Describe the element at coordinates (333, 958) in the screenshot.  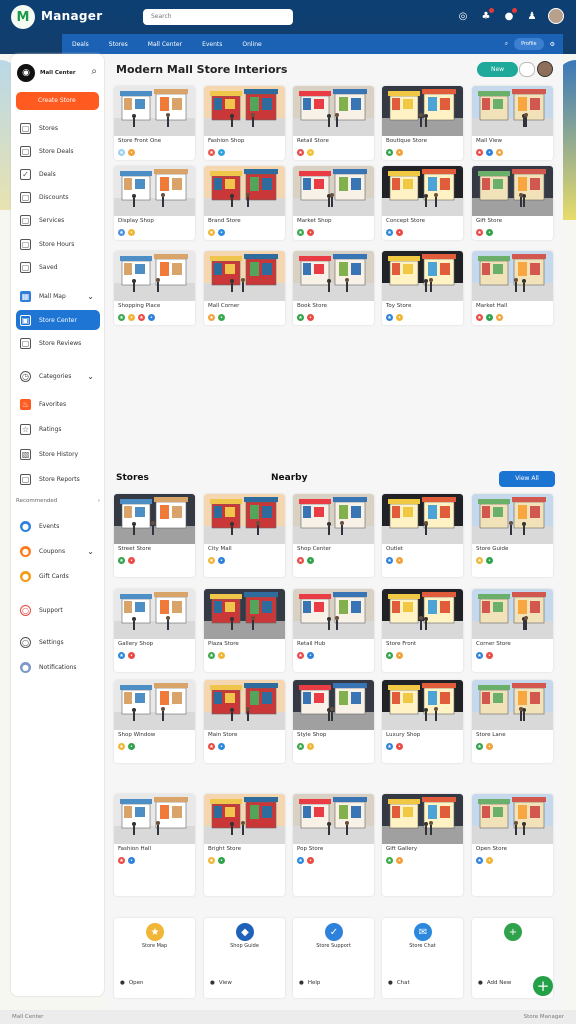
I see `bottom-tile: ✓ Store Support ● Help` at that location.